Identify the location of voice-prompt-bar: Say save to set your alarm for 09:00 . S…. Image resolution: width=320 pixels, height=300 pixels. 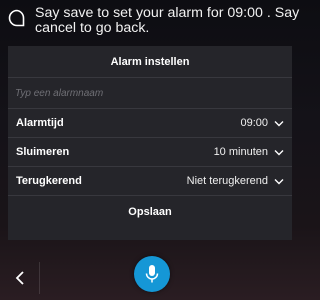
(150, 21).